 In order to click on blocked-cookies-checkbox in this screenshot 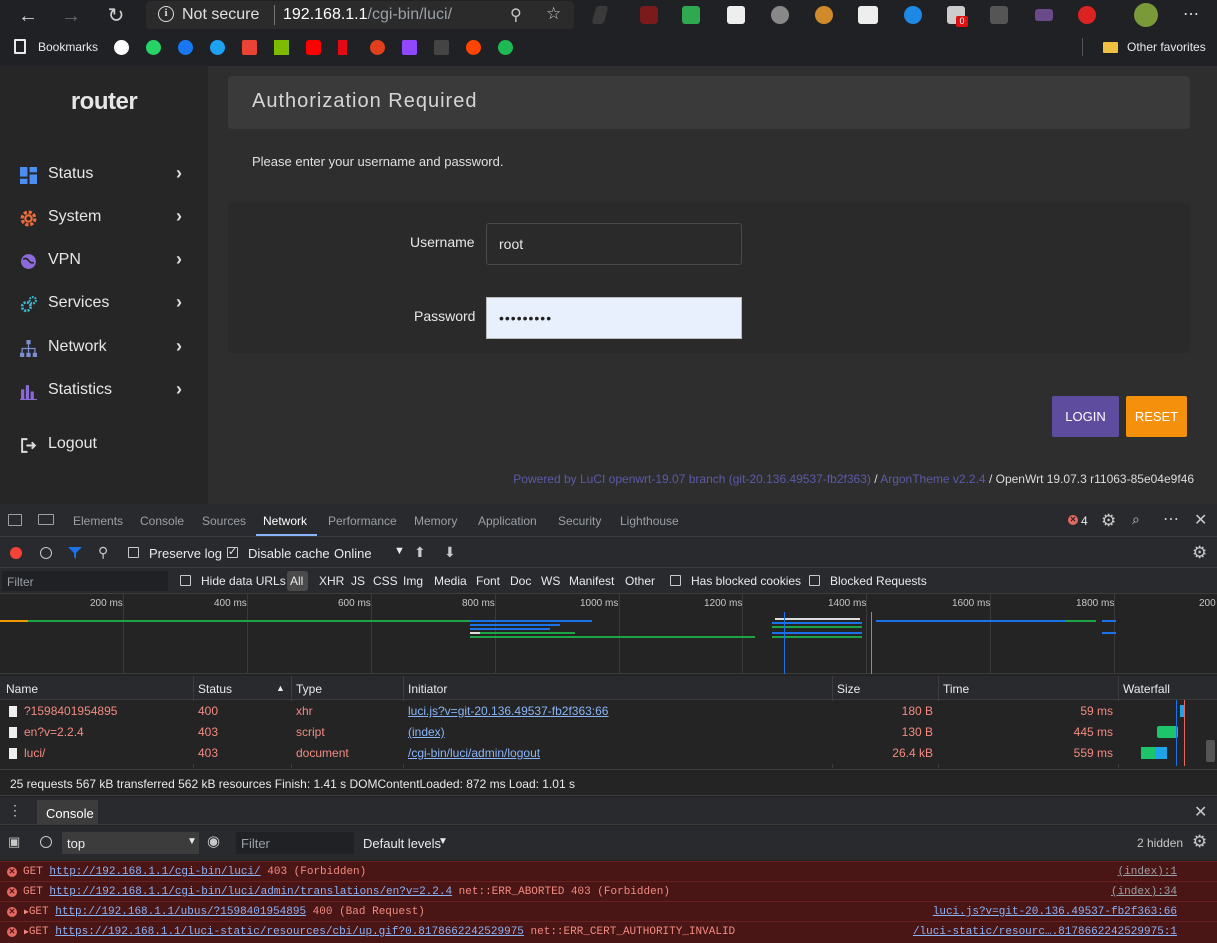, I will do `click(675, 580)`.